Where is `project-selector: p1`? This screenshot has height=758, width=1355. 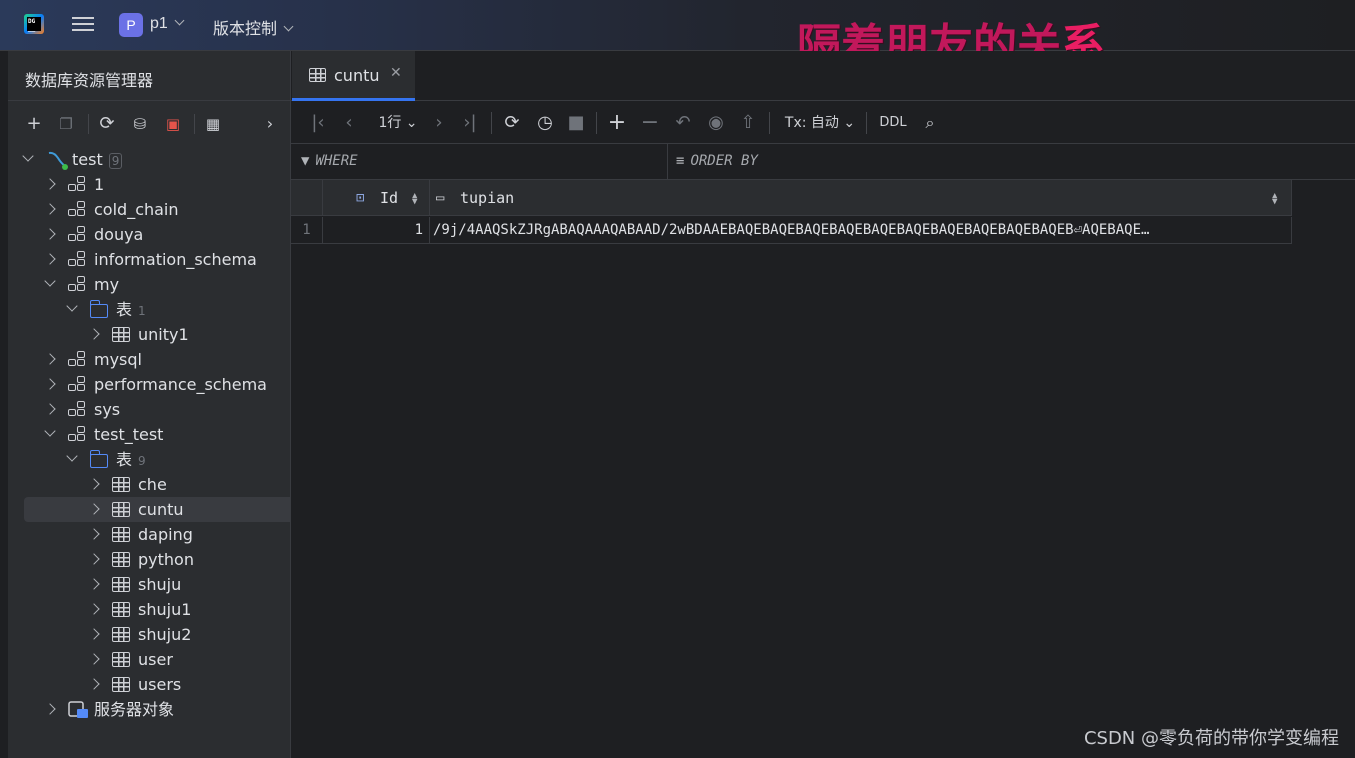
project-selector: p1 is located at coordinates (167, 24).